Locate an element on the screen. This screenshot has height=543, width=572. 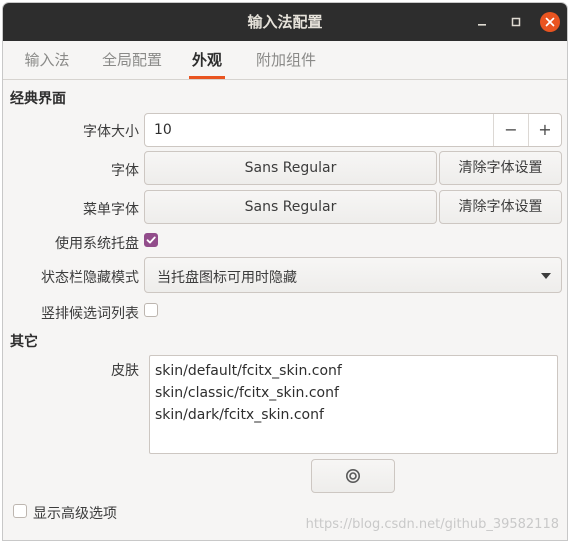
close-icon is located at coordinates (550, 22).